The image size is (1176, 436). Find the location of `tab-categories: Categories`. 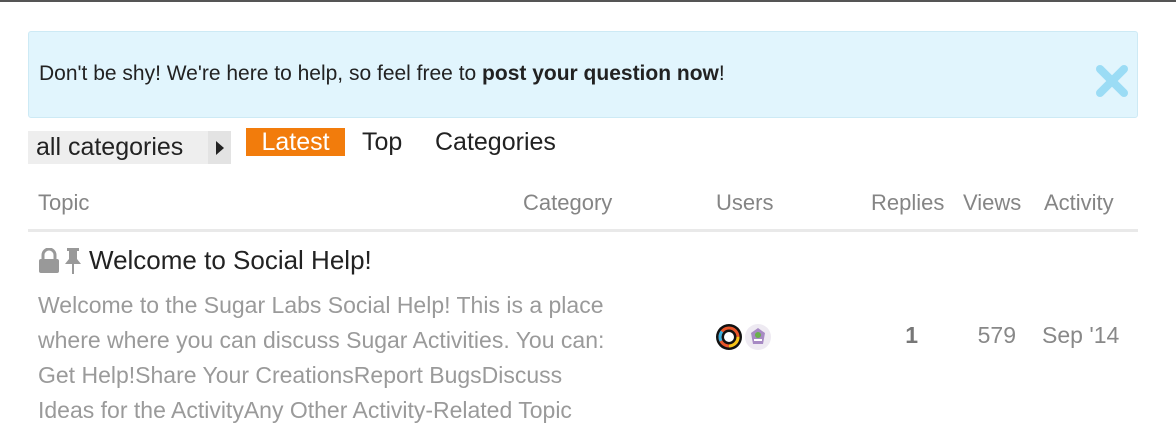

tab-categories: Categories is located at coordinates (495, 142).